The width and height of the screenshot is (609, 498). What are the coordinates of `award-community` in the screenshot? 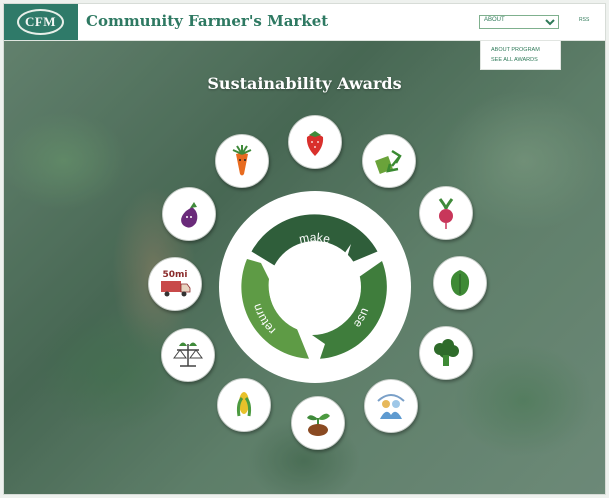 It's located at (391, 406).